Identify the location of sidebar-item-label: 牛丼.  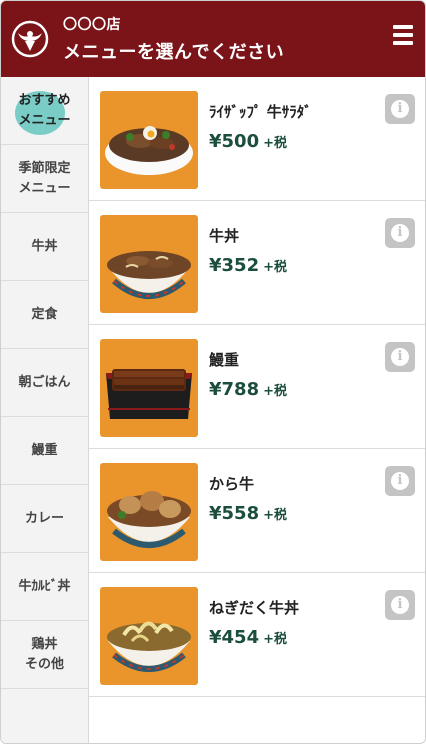
(44, 246).